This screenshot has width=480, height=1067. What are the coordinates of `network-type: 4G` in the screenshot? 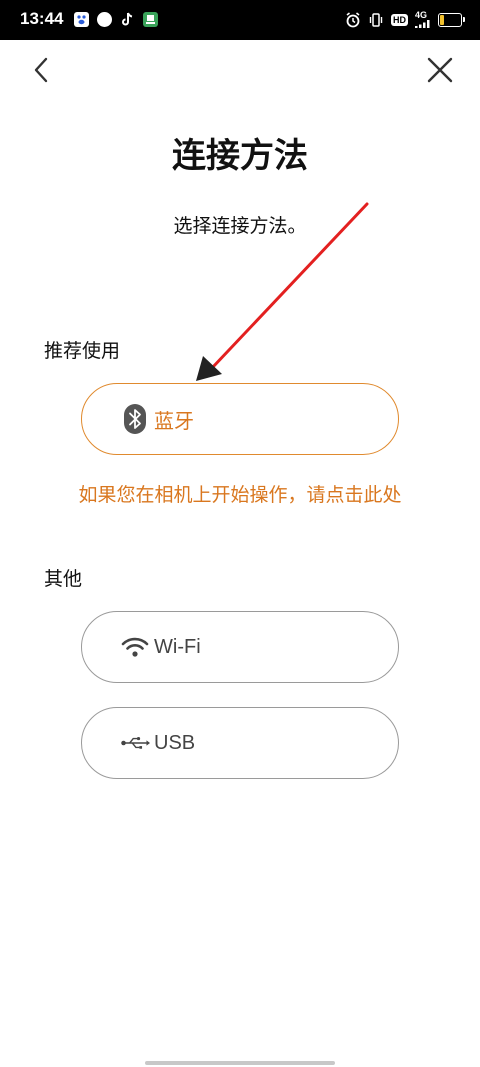 It's located at (421, 15).